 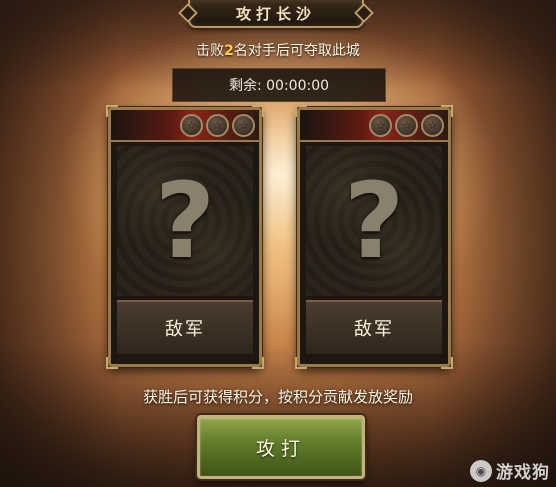 What do you see at coordinates (481, 470) in the screenshot?
I see `dog-logo-icon: ◉` at bounding box center [481, 470].